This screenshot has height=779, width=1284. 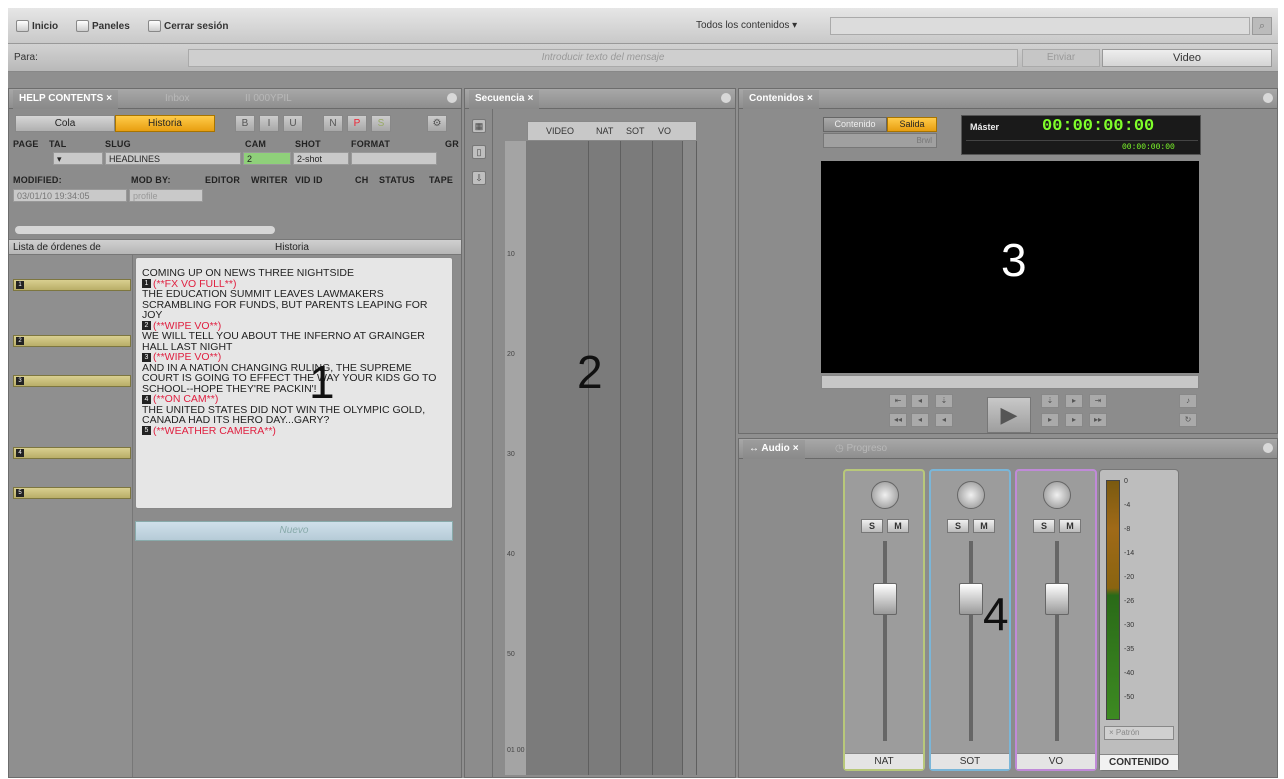 I want to click on meter-tick-label: -14, so click(x=1129, y=553).